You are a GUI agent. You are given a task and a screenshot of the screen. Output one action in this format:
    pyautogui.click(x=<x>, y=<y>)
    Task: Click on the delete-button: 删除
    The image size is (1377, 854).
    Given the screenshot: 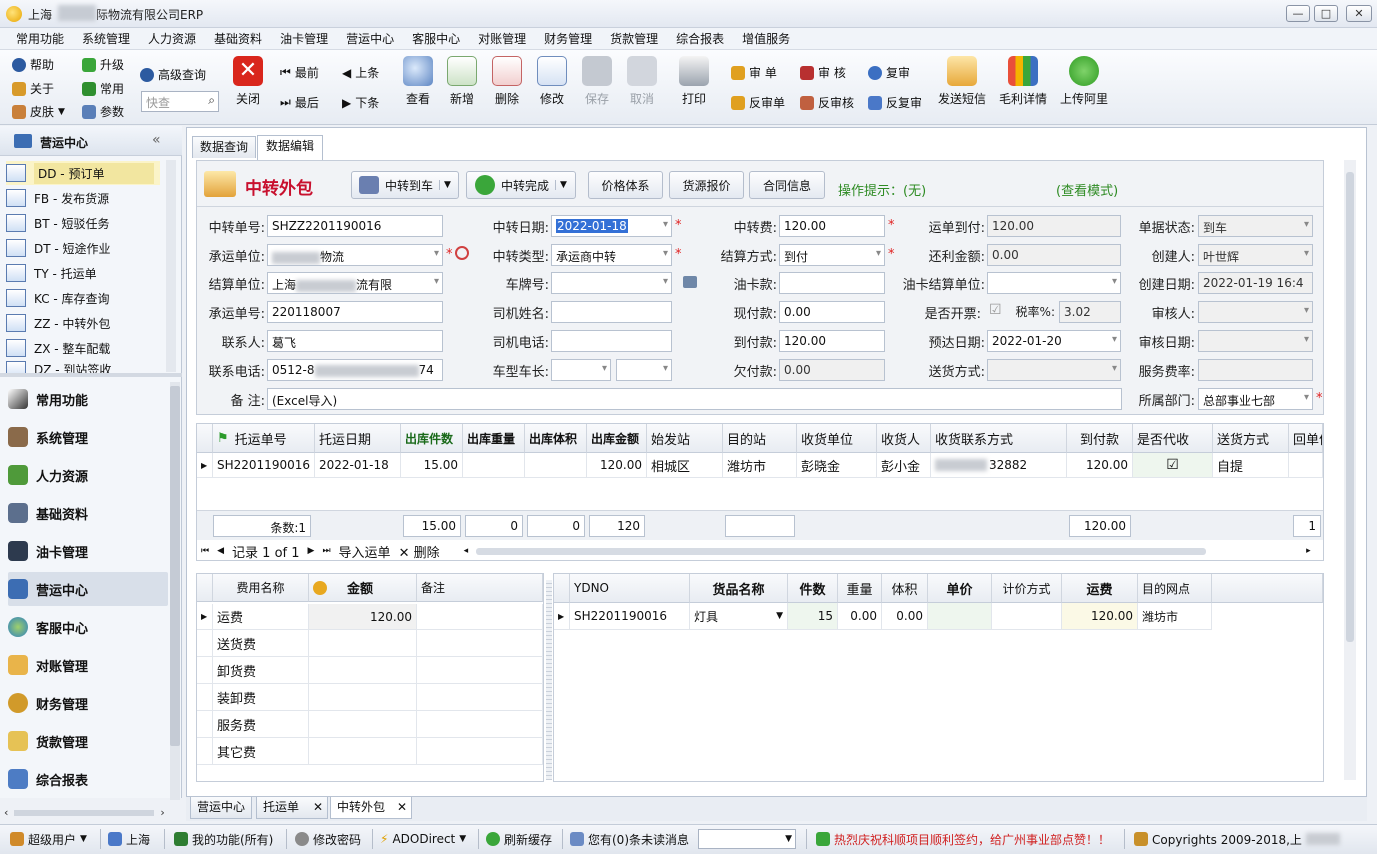 What is the action you would take?
    pyautogui.click(x=507, y=81)
    